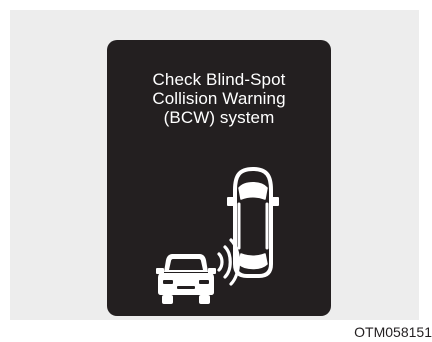  What do you see at coordinates (393, 332) in the screenshot?
I see `figure-code-caption: OTM058151` at bounding box center [393, 332].